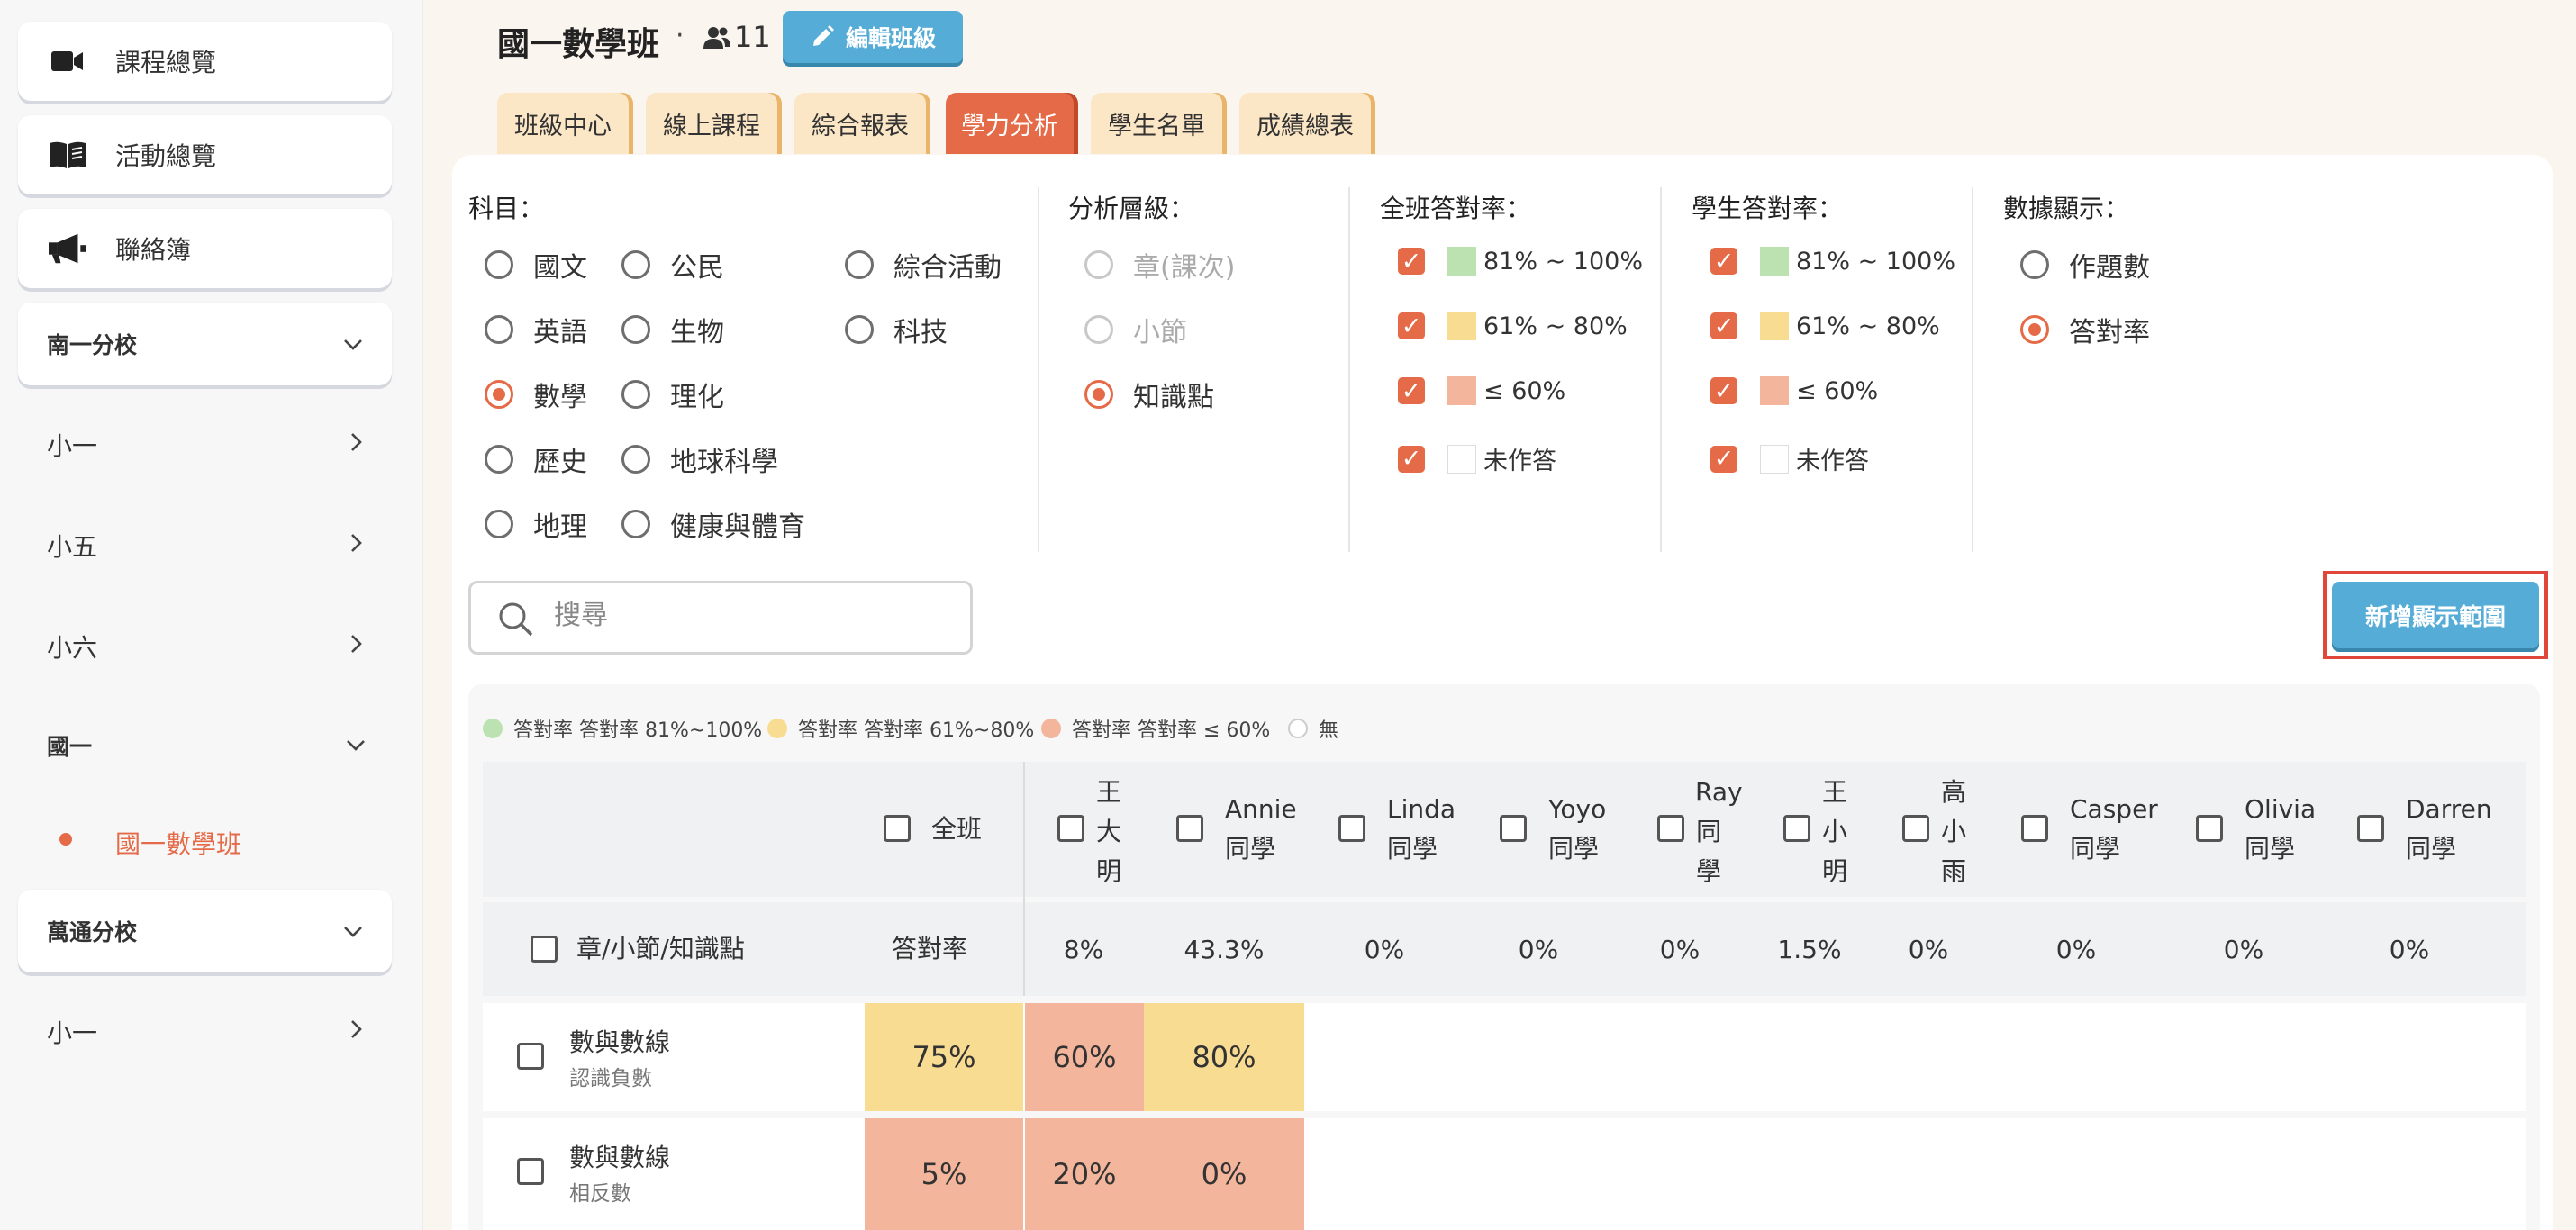 The height and width of the screenshot is (1230, 2576). I want to click on sidebar-item-grade1: 小一, so click(72, 445).